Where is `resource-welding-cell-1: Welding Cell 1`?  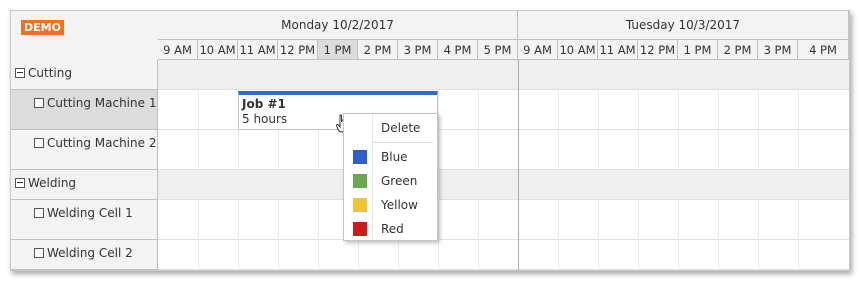 resource-welding-cell-1: Welding Cell 1 is located at coordinates (84, 220).